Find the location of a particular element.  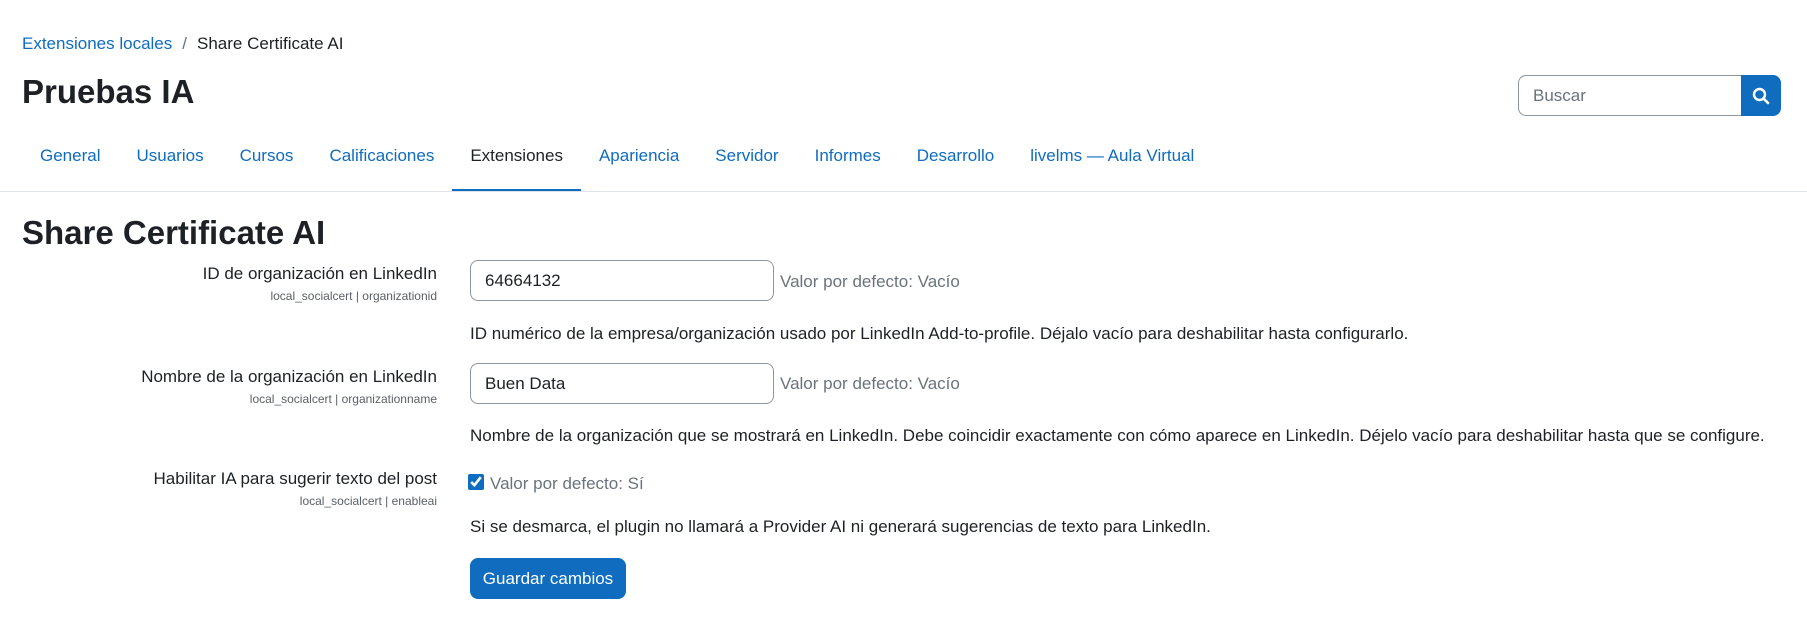

tab-livelms-aula-virtual: livelms — Aula Virtual is located at coordinates (1112, 162).